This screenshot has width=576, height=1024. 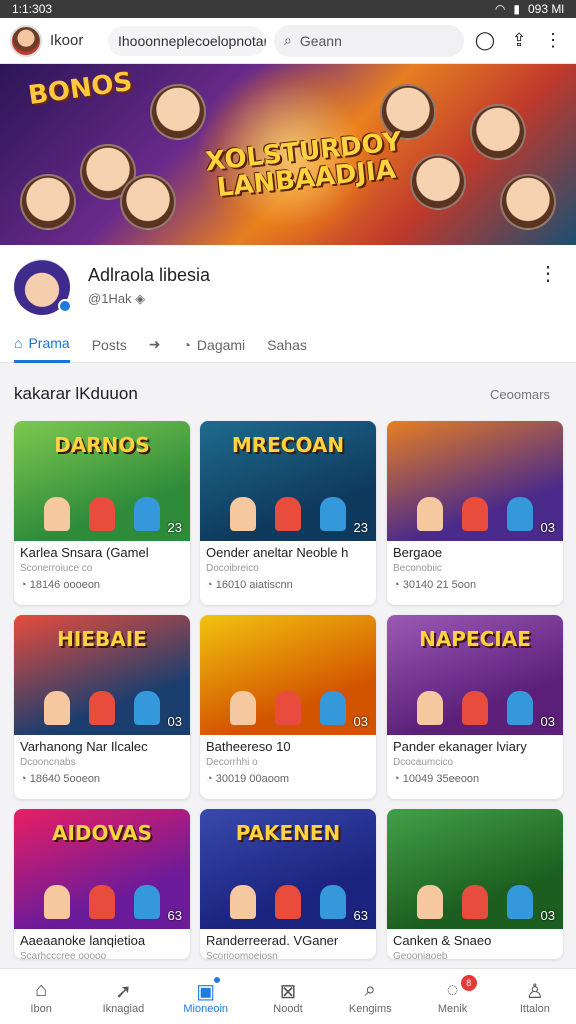 What do you see at coordinates (272, 940) in the screenshot?
I see `card-title: Randerreerad. VGaner` at bounding box center [272, 940].